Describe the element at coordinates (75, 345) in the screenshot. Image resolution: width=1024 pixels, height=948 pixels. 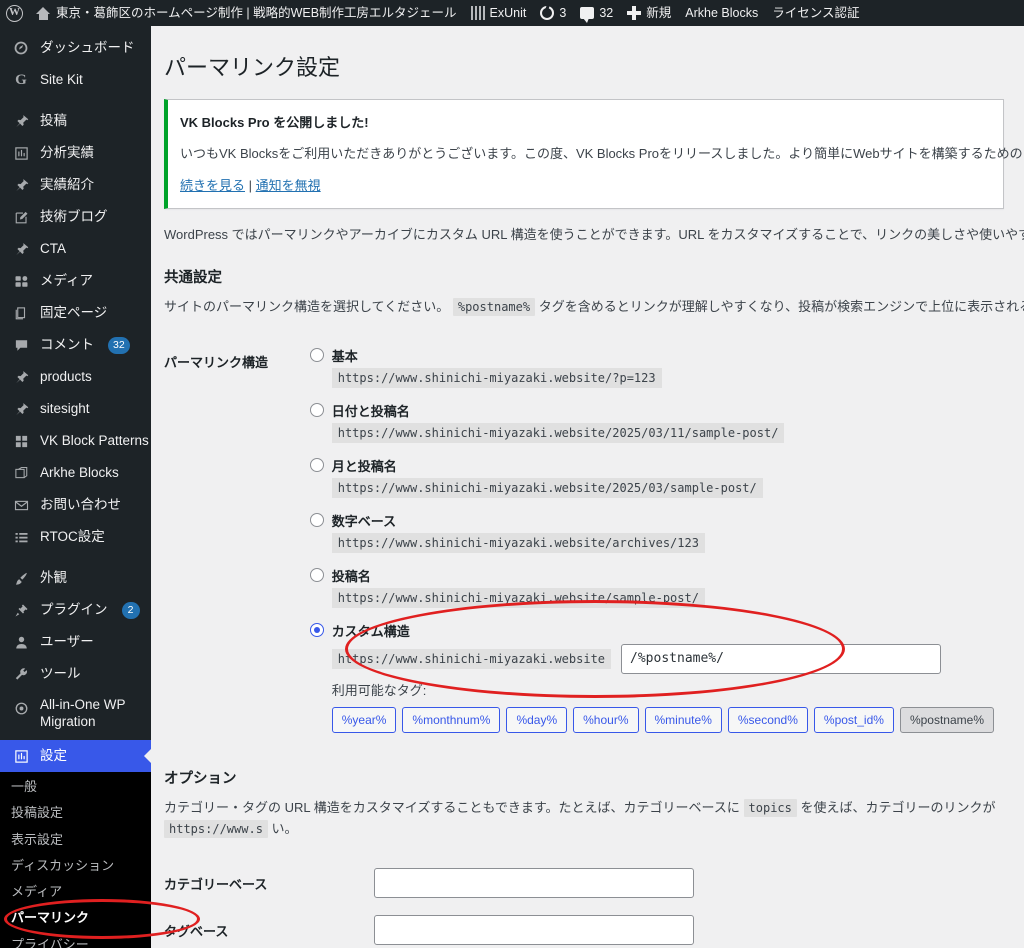
I see `sidebar-item-comments: コメント 32` at that location.